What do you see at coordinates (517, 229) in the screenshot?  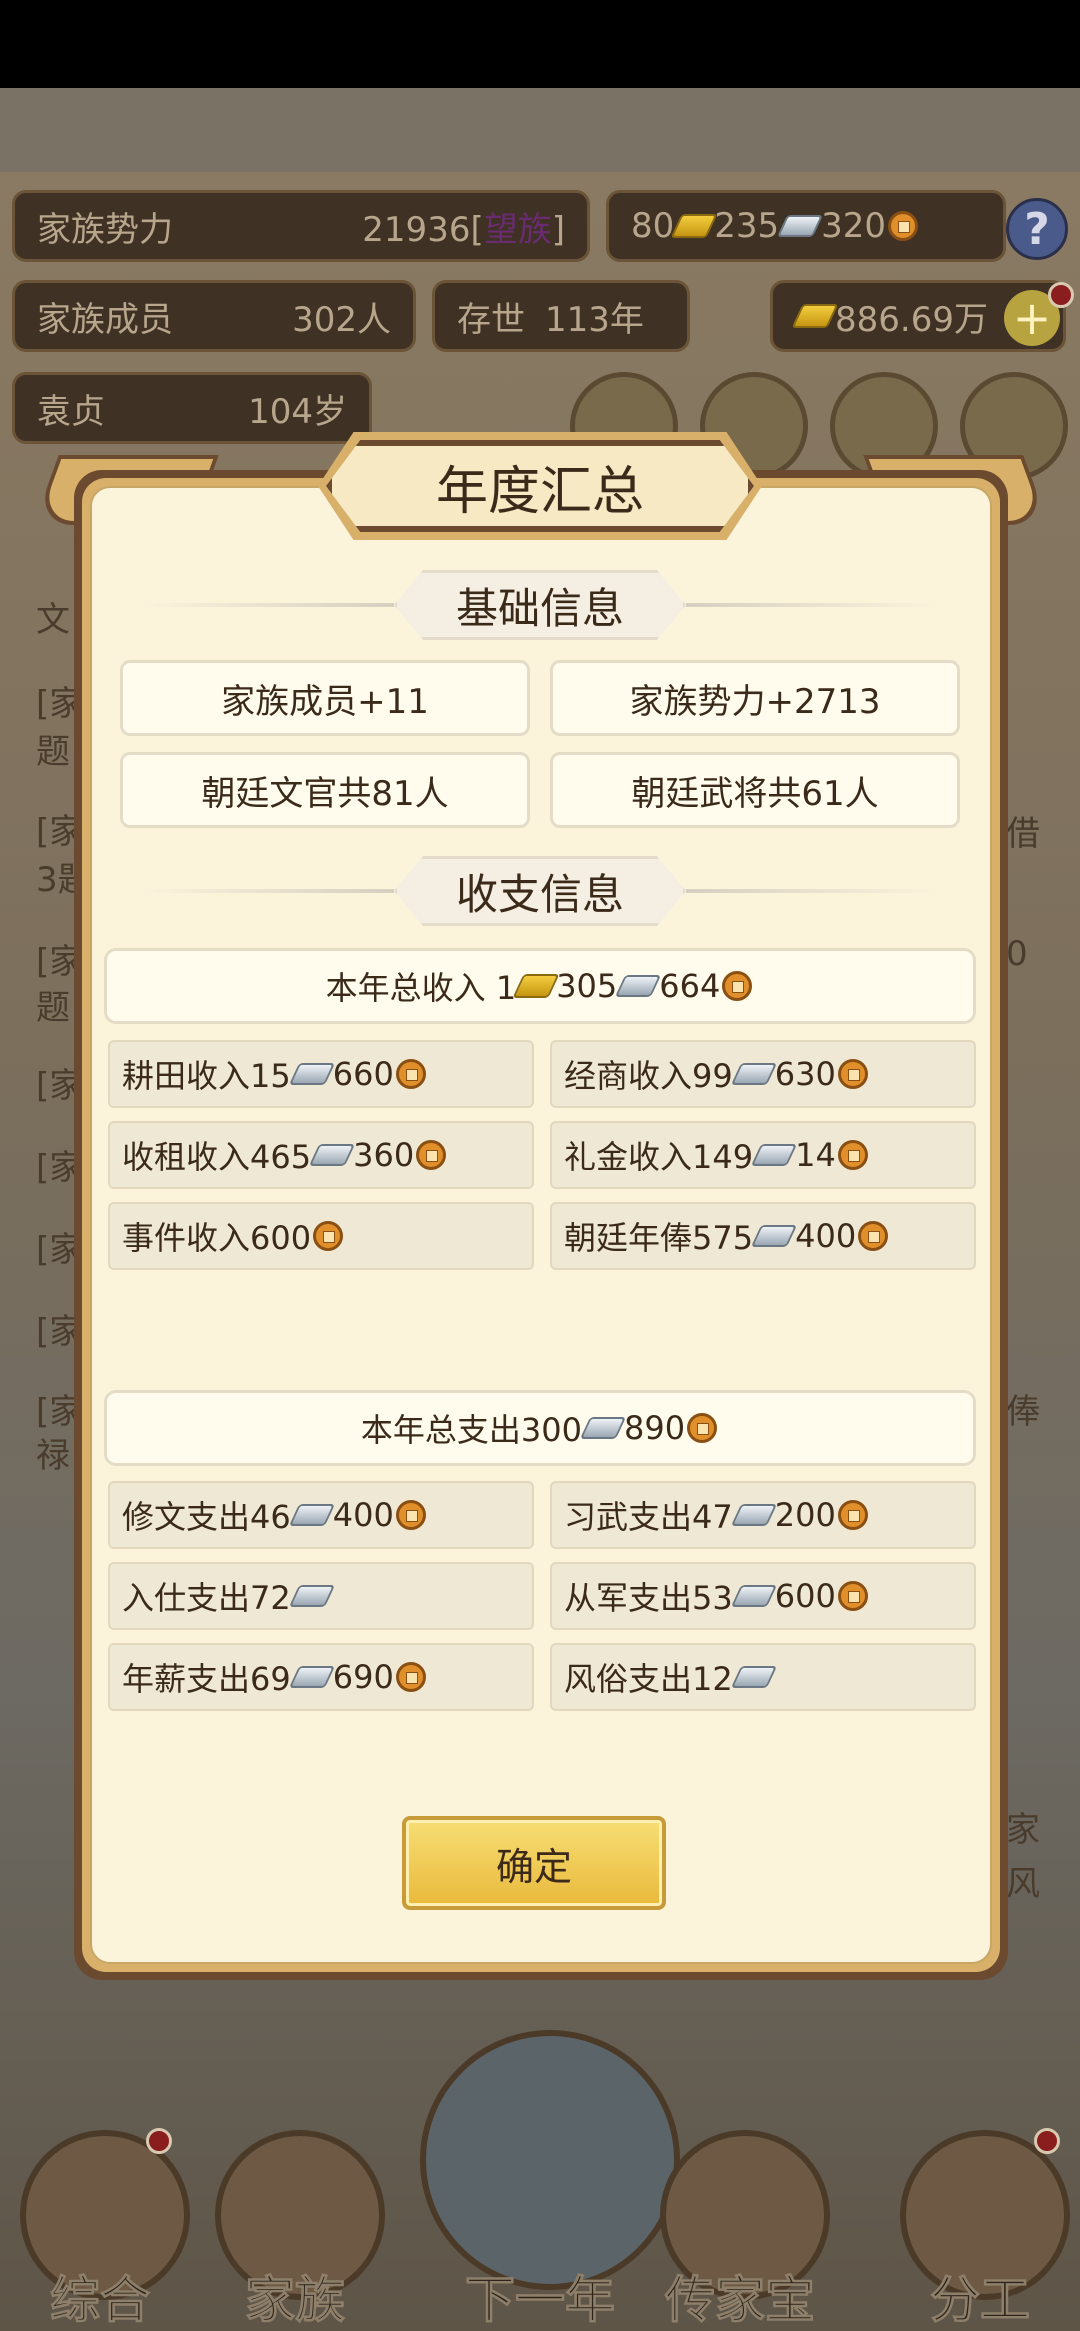 I see `clan-power-rank: 望族` at bounding box center [517, 229].